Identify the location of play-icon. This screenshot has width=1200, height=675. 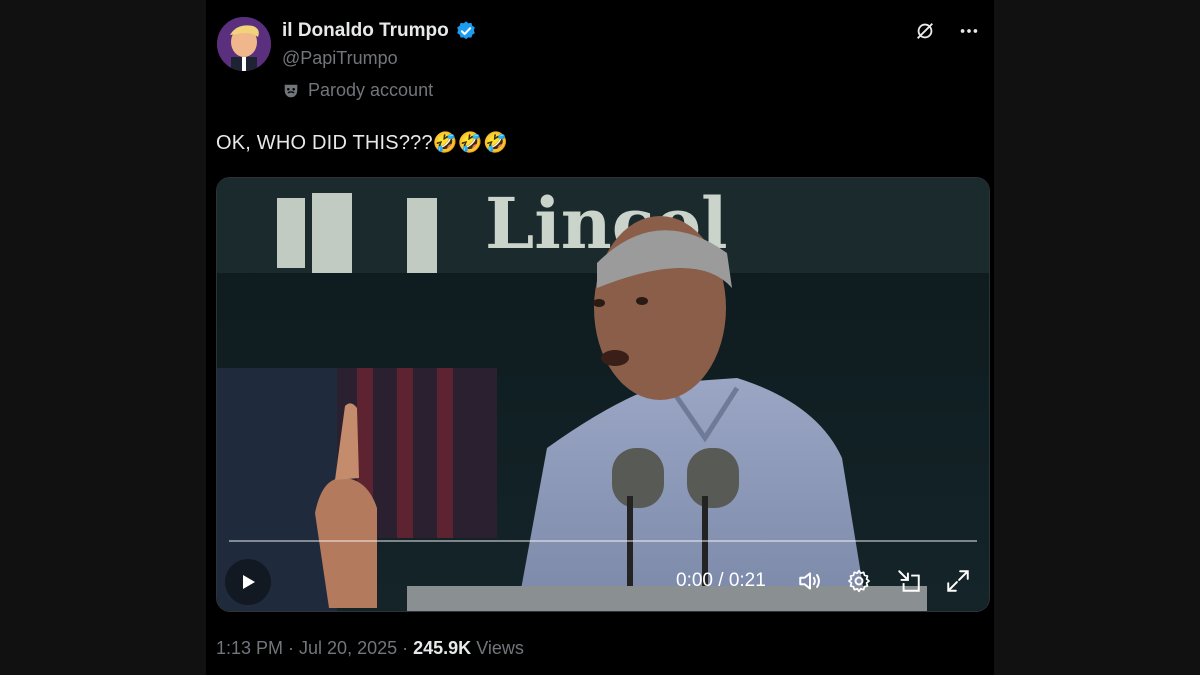
(249, 582).